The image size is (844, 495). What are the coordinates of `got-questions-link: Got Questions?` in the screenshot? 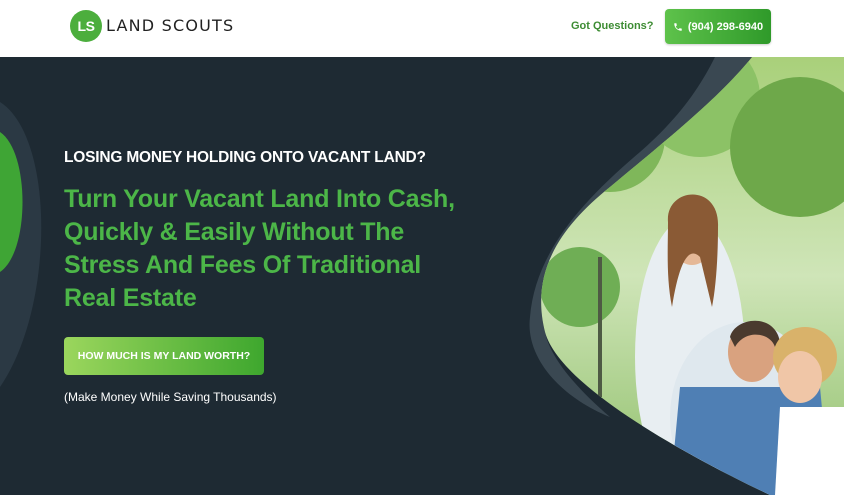 It's located at (612, 26).